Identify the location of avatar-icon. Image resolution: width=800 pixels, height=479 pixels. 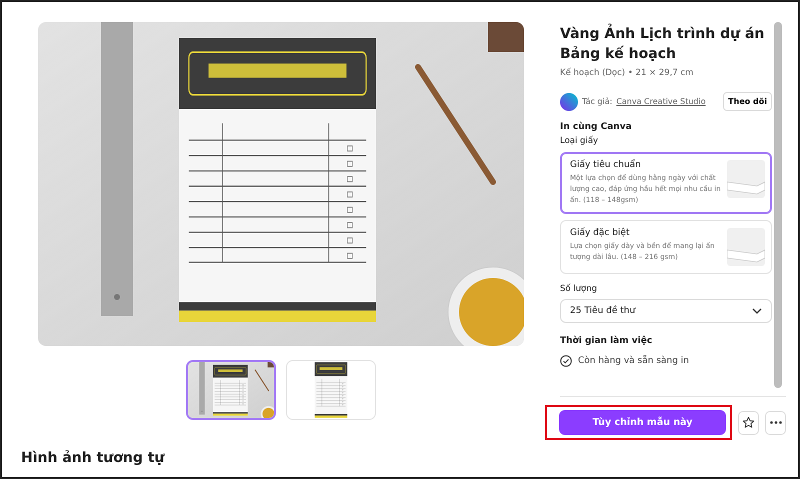
(569, 101).